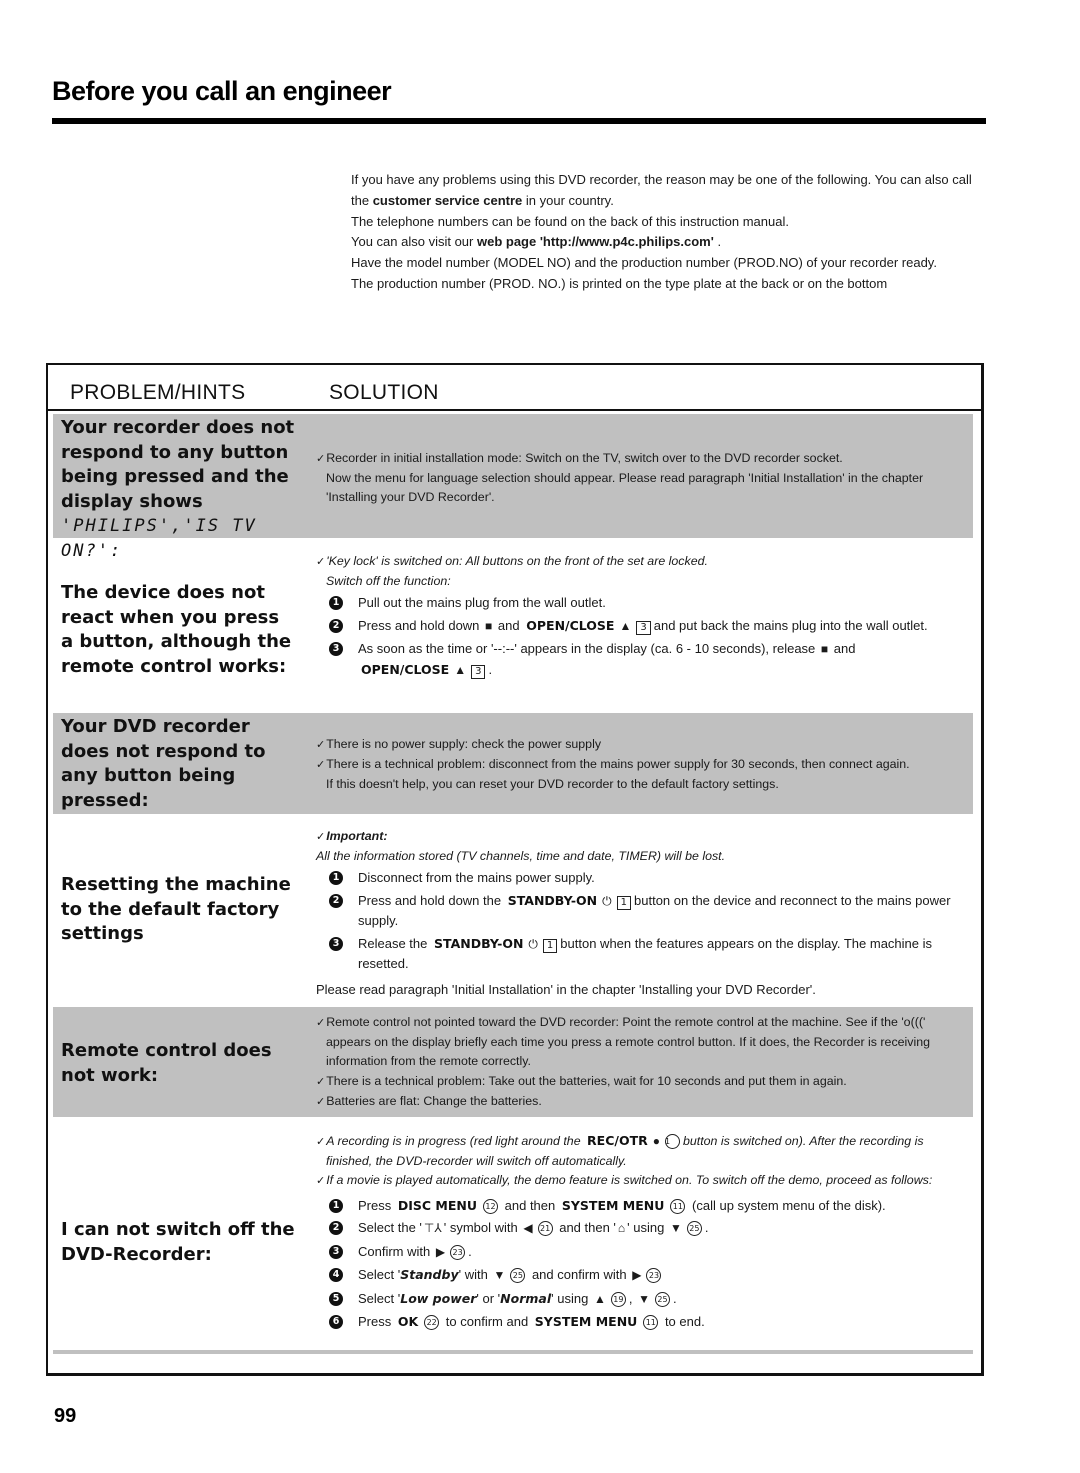 The width and height of the screenshot is (1080, 1473). What do you see at coordinates (646, 837) in the screenshot?
I see `solution-line: ✓Important:` at bounding box center [646, 837].